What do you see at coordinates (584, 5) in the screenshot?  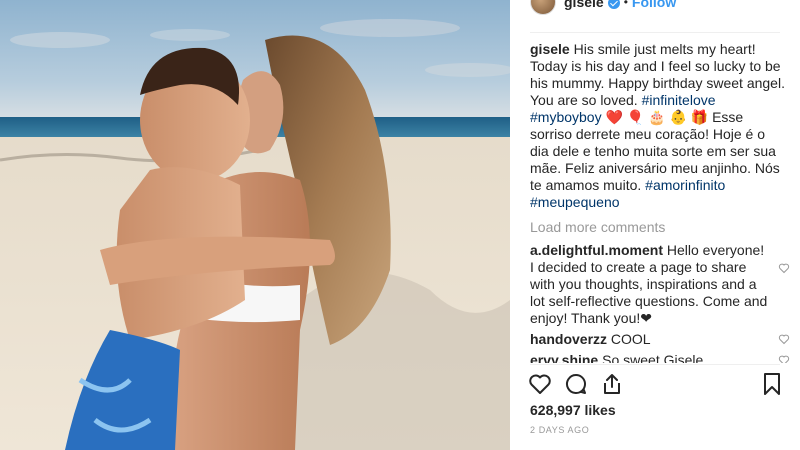 I see `author-username: gisele` at bounding box center [584, 5].